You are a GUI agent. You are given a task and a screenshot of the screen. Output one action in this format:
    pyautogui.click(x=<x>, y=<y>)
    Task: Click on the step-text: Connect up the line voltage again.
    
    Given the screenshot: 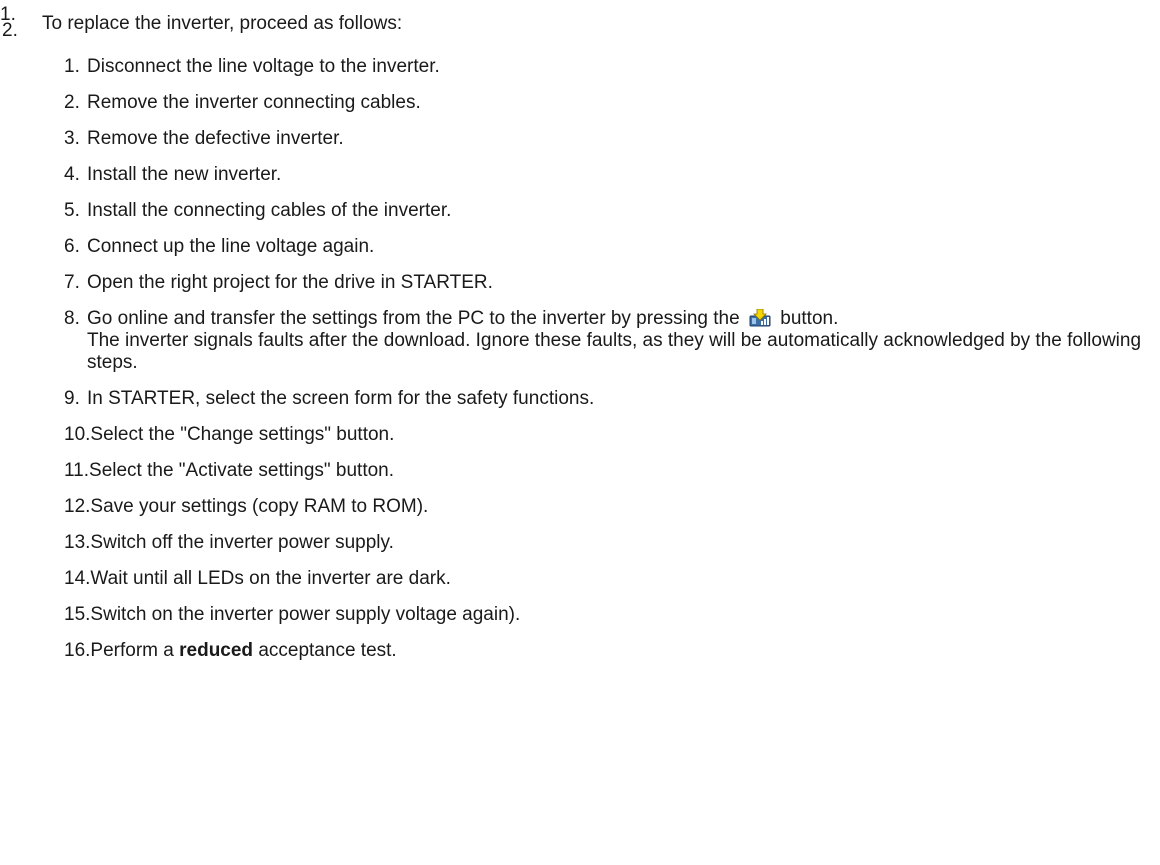 What is the action you would take?
    pyautogui.click(x=231, y=246)
    